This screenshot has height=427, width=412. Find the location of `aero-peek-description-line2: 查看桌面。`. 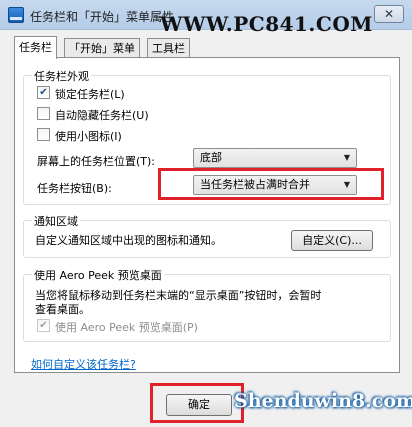

aero-peek-description-line2: 查看桌面。 is located at coordinates (62, 309).